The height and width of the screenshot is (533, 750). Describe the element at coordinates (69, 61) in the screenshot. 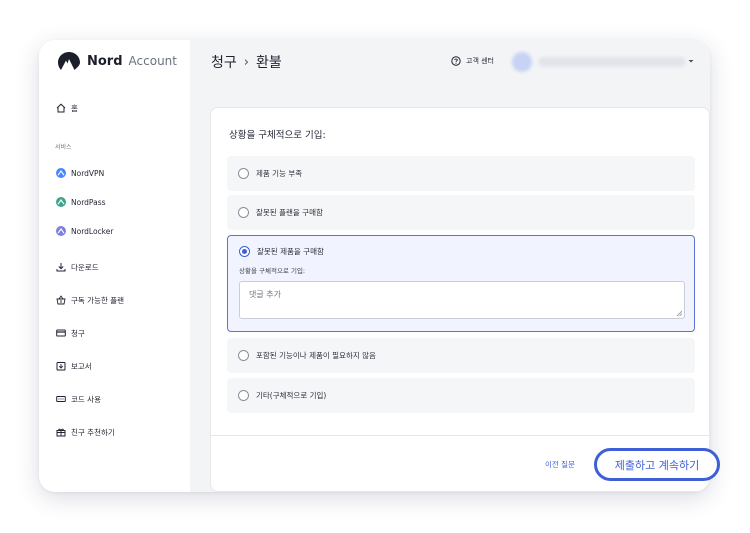

I see `nord-mountain-icon` at that location.